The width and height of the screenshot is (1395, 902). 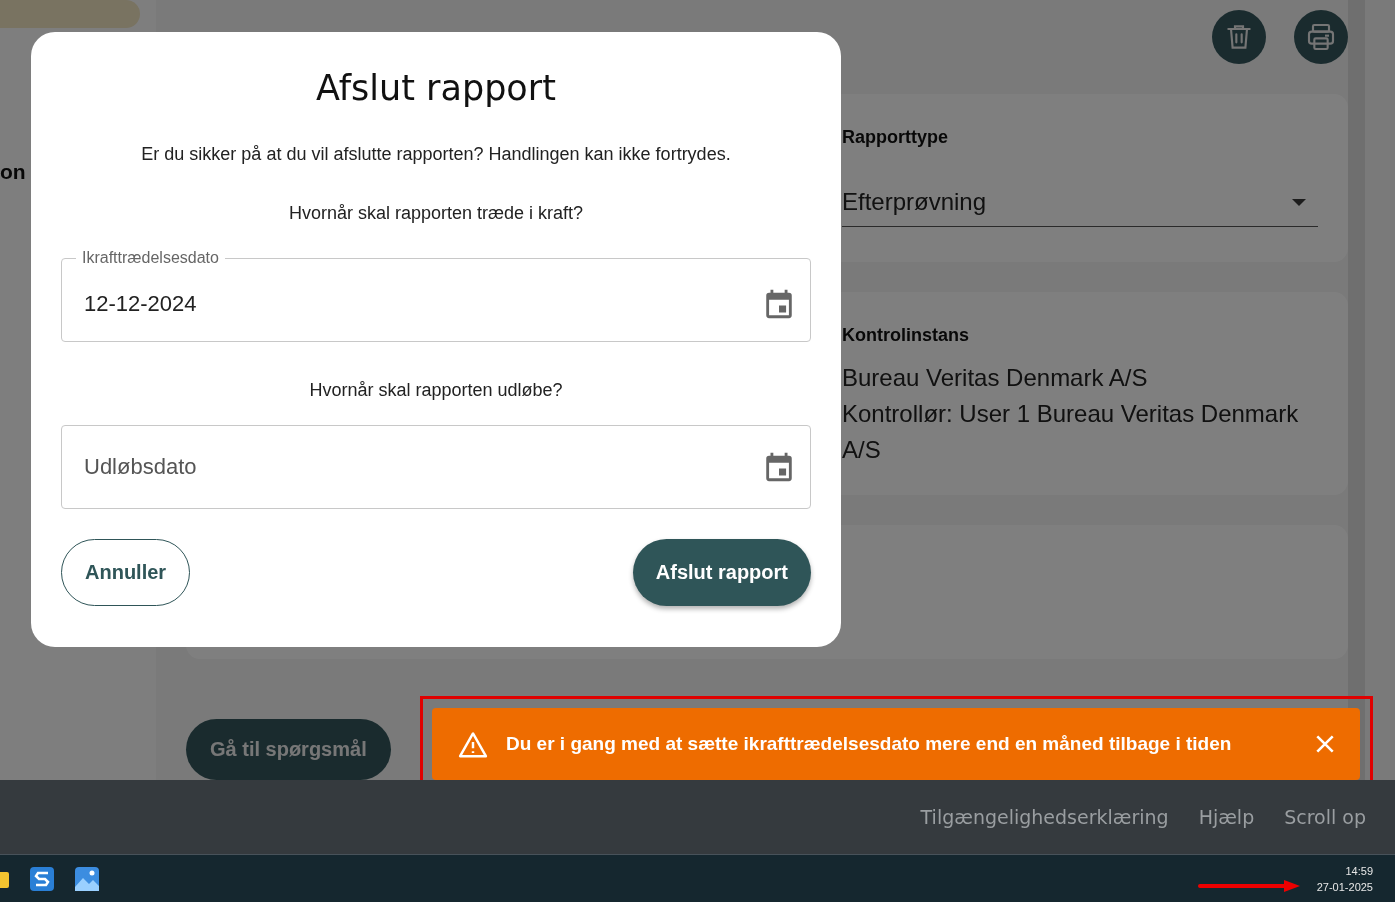 I want to click on footer-link: Scroll op, so click(x=1325, y=817).